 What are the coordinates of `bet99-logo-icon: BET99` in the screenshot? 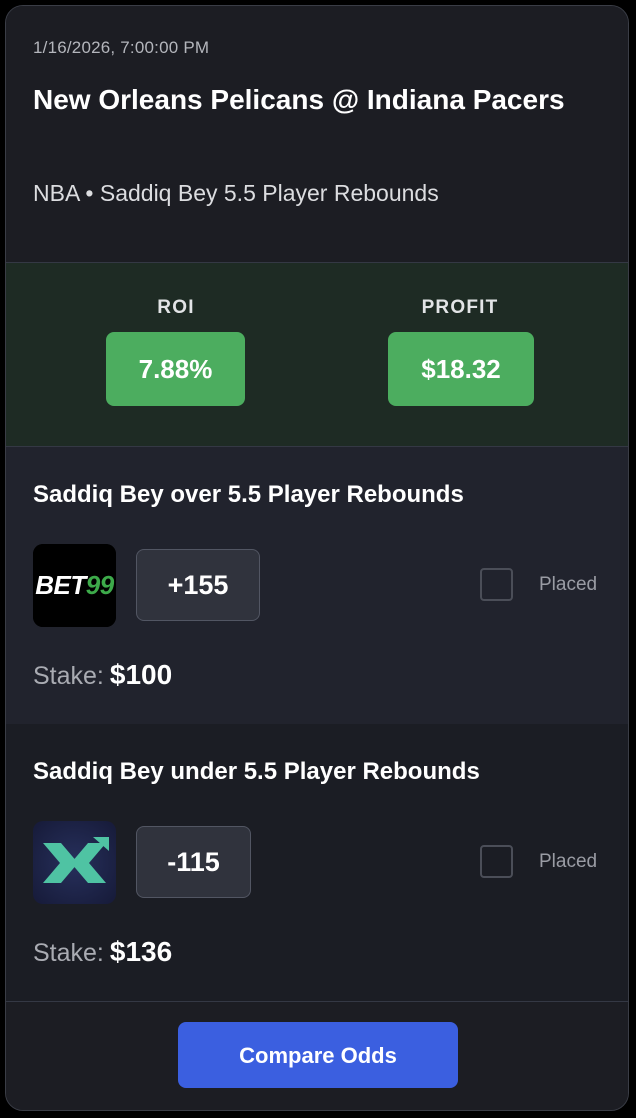 It's located at (74, 585).